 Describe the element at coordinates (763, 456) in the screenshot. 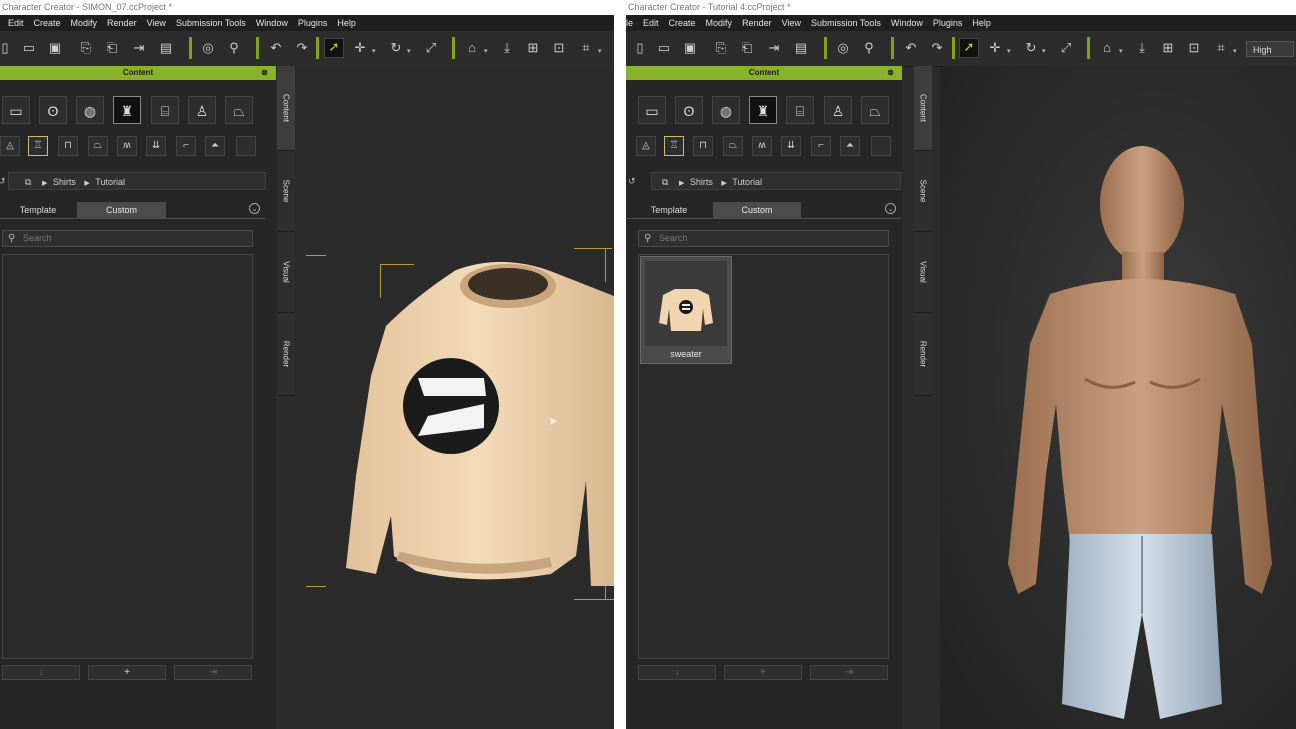

I see `content-list: sweater` at that location.